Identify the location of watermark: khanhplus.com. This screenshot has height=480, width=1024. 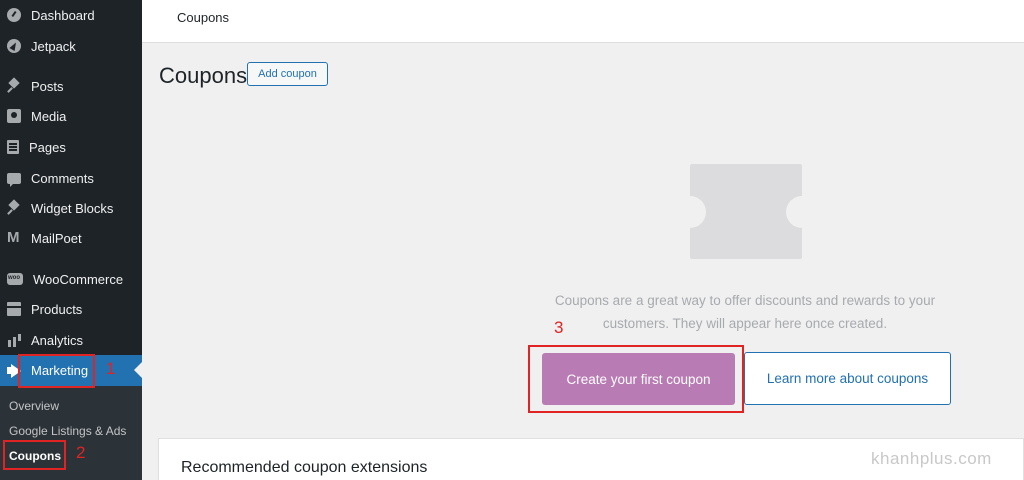
(931, 458).